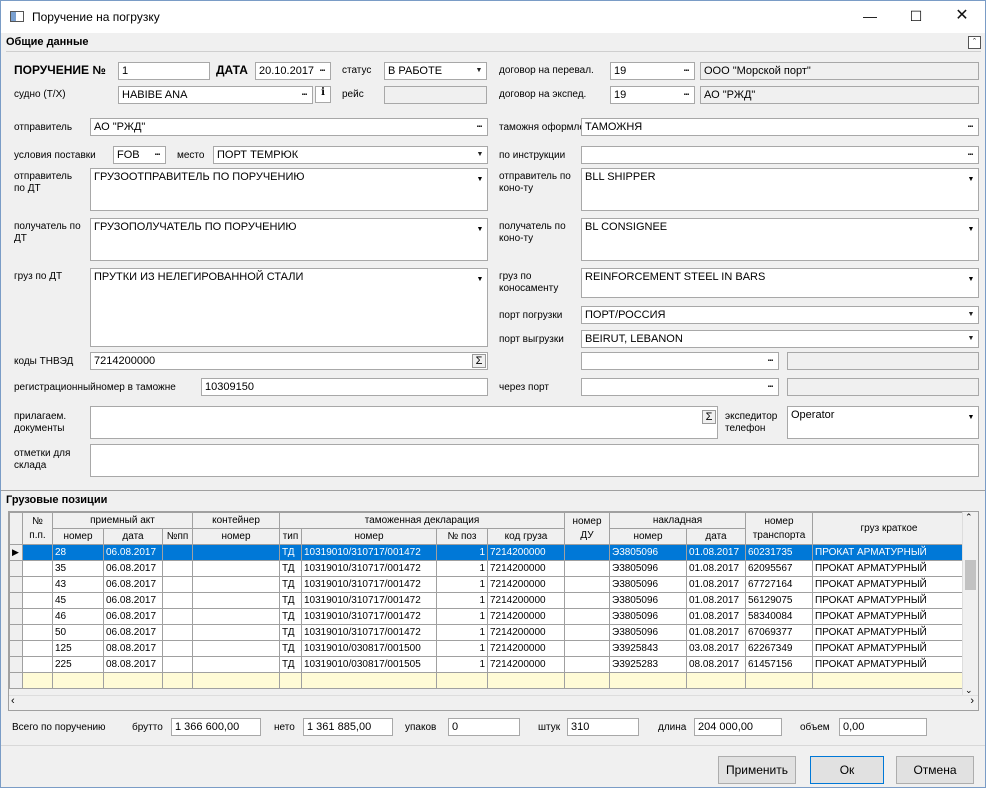 The height and width of the screenshot is (788, 986). Describe the element at coordinates (404, 422) in the screenshot. I see `docs-field: Σ` at that location.